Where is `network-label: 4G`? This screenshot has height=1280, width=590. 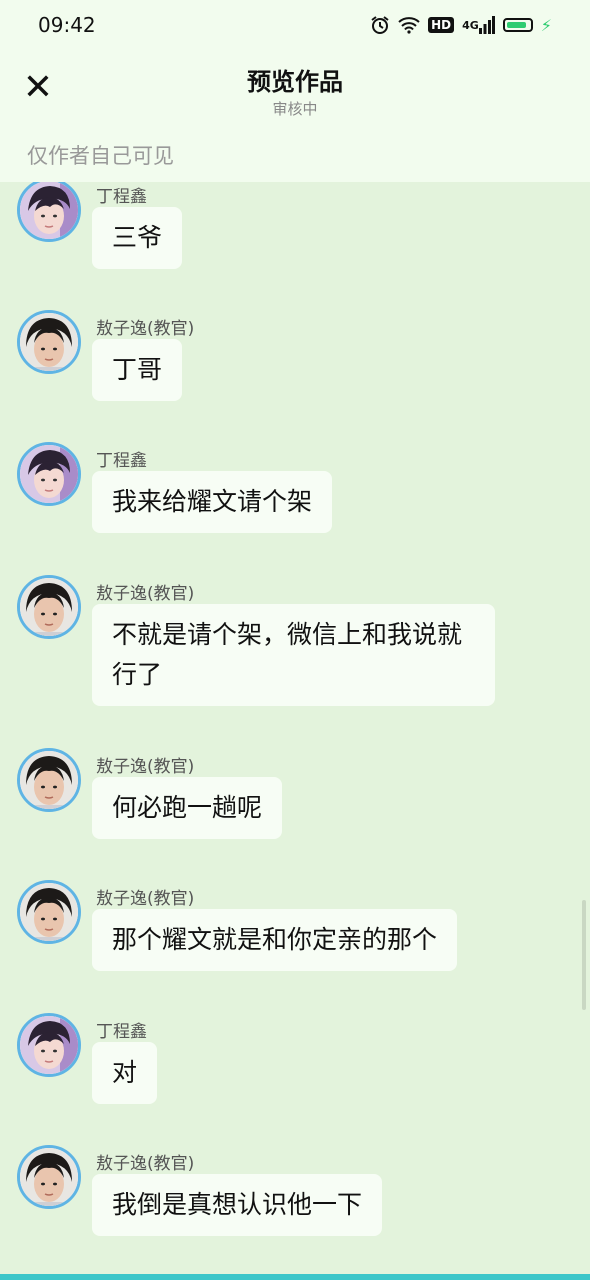 network-label: 4G is located at coordinates (470, 25).